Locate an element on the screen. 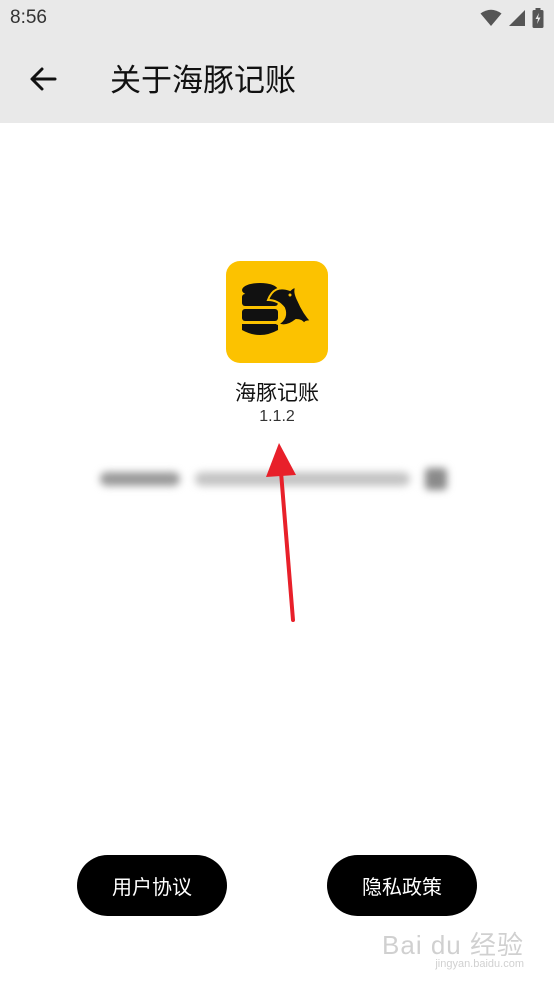 This screenshot has width=554, height=984. dolphin-coins-icon is located at coordinates (277, 312).